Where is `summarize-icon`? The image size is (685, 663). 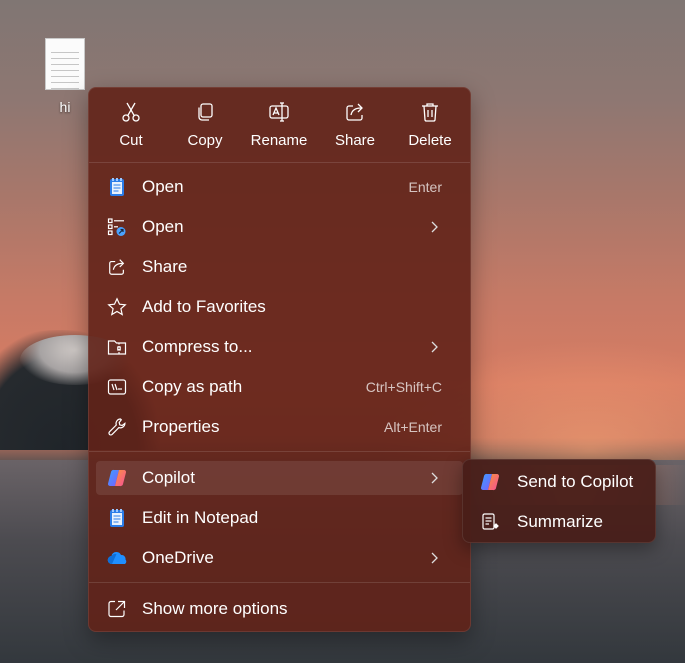 summarize-icon is located at coordinates (490, 521).